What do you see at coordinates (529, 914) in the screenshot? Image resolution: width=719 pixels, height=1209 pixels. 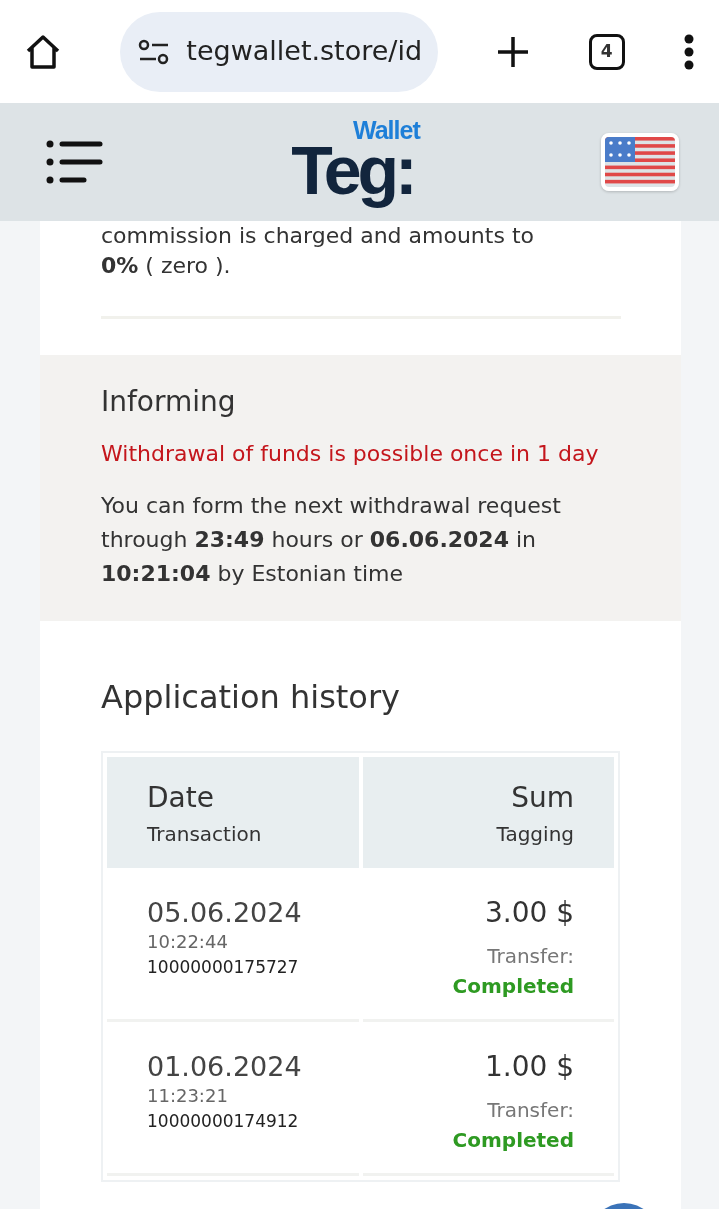 I see `amount-text: 3.00 $` at bounding box center [529, 914].